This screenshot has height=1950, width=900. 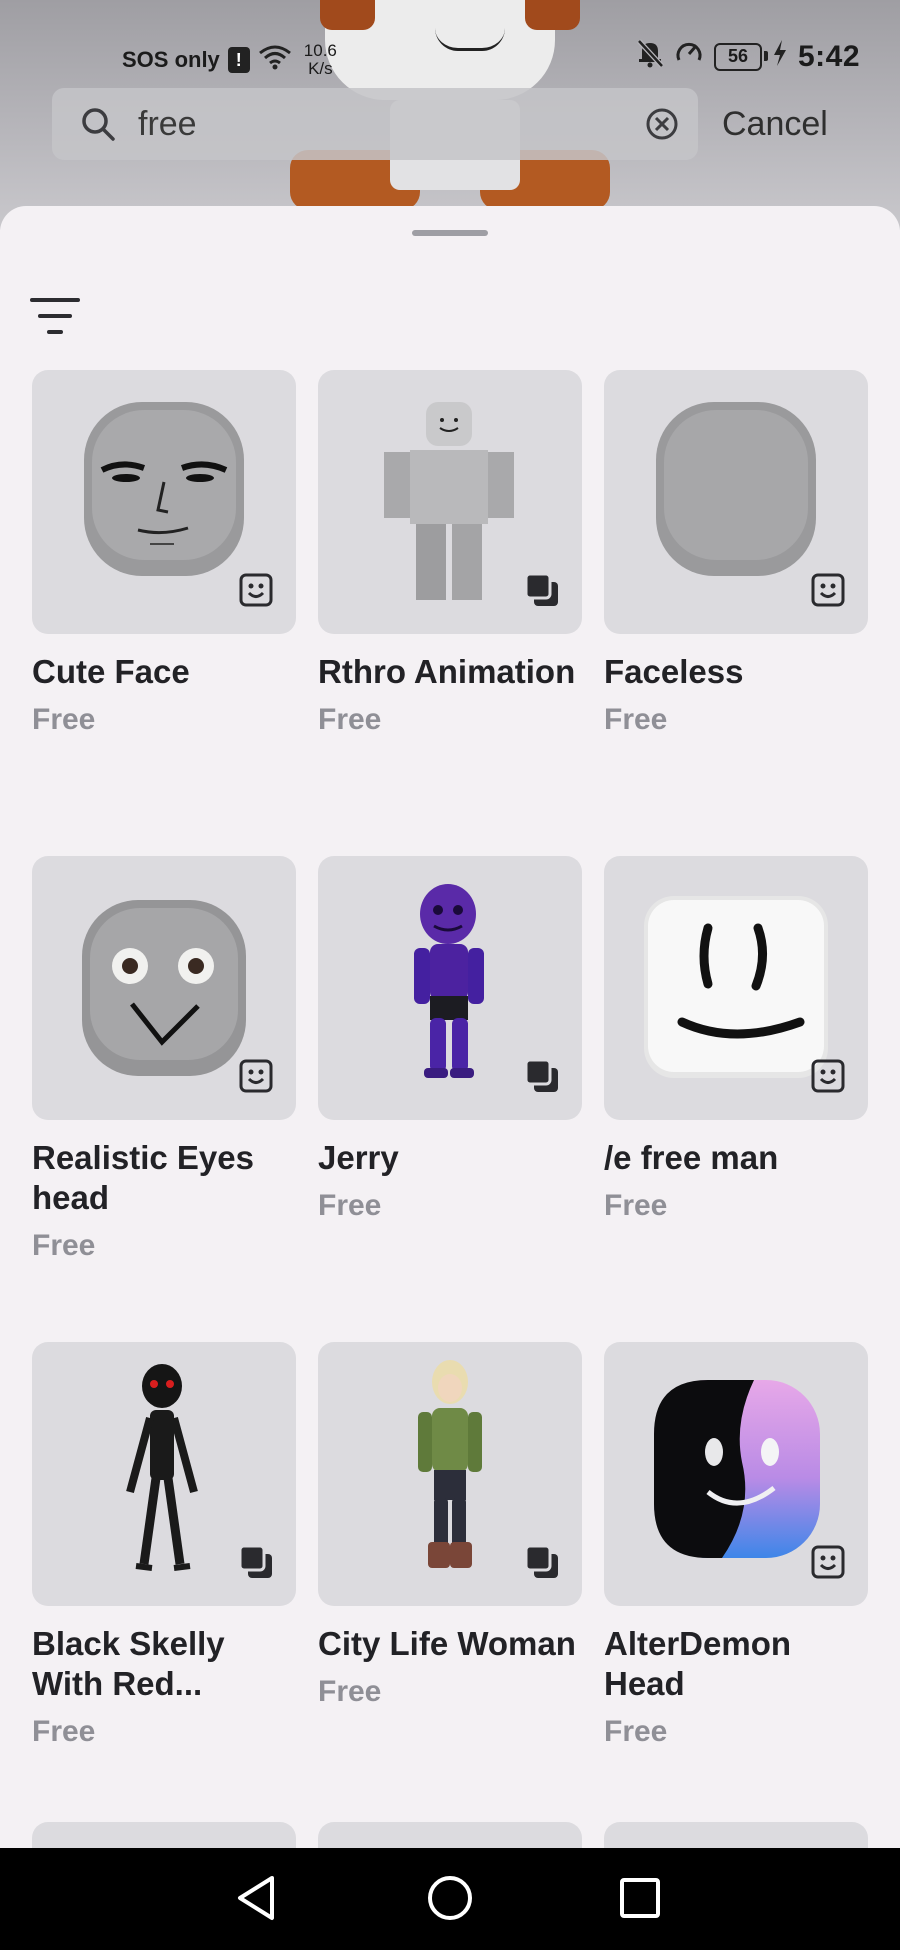 What do you see at coordinates (320, 50) in the screenshot?
I see `speed-value: 10.6` at bounding box center [320, 50].